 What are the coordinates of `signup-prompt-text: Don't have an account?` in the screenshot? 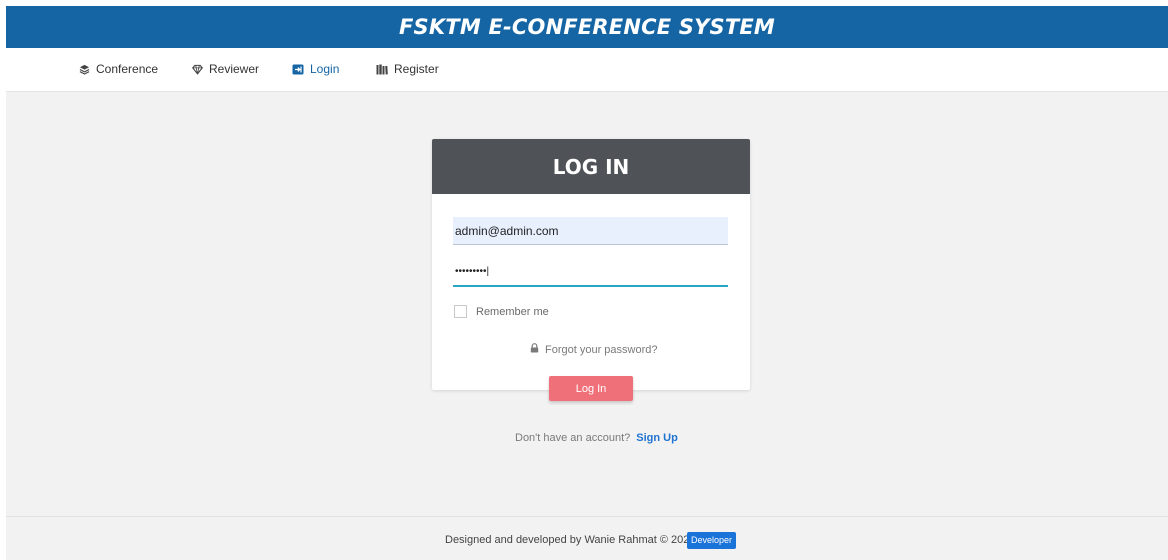 It's located at (573, 438).